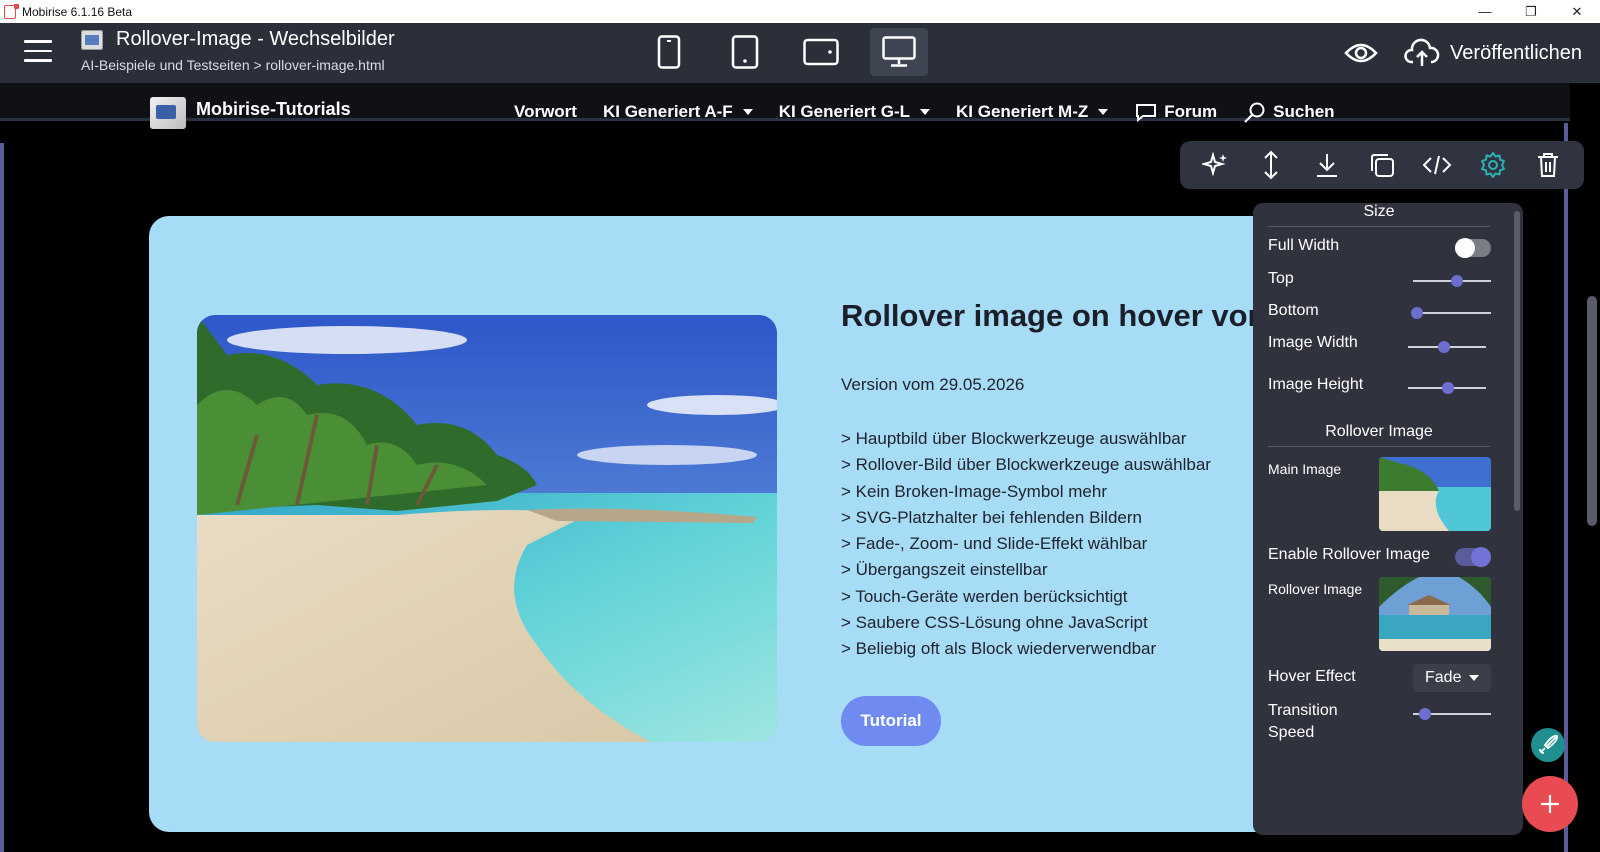 Image resolution: width=1600 pixels, height=852 pixels. Describe the element at coordinates (1493, 165) in the screenshot. I see `gear-icon` at that location.